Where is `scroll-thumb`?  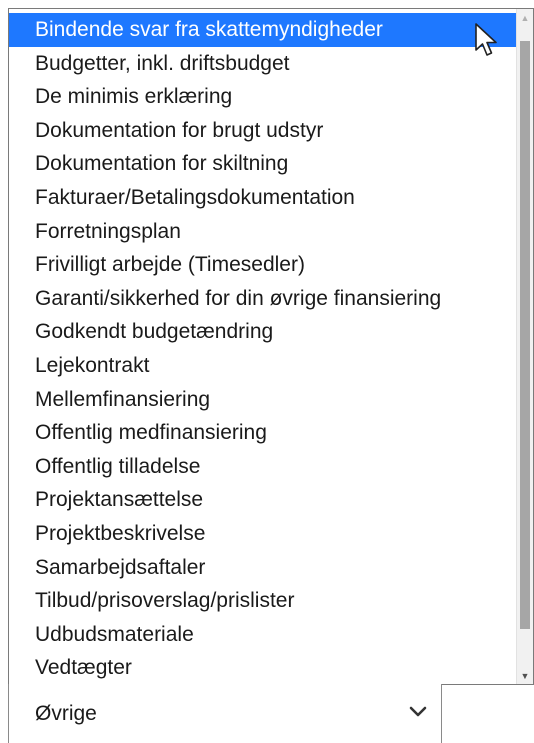
scroll-thumb is located at coordinates (525, 335).